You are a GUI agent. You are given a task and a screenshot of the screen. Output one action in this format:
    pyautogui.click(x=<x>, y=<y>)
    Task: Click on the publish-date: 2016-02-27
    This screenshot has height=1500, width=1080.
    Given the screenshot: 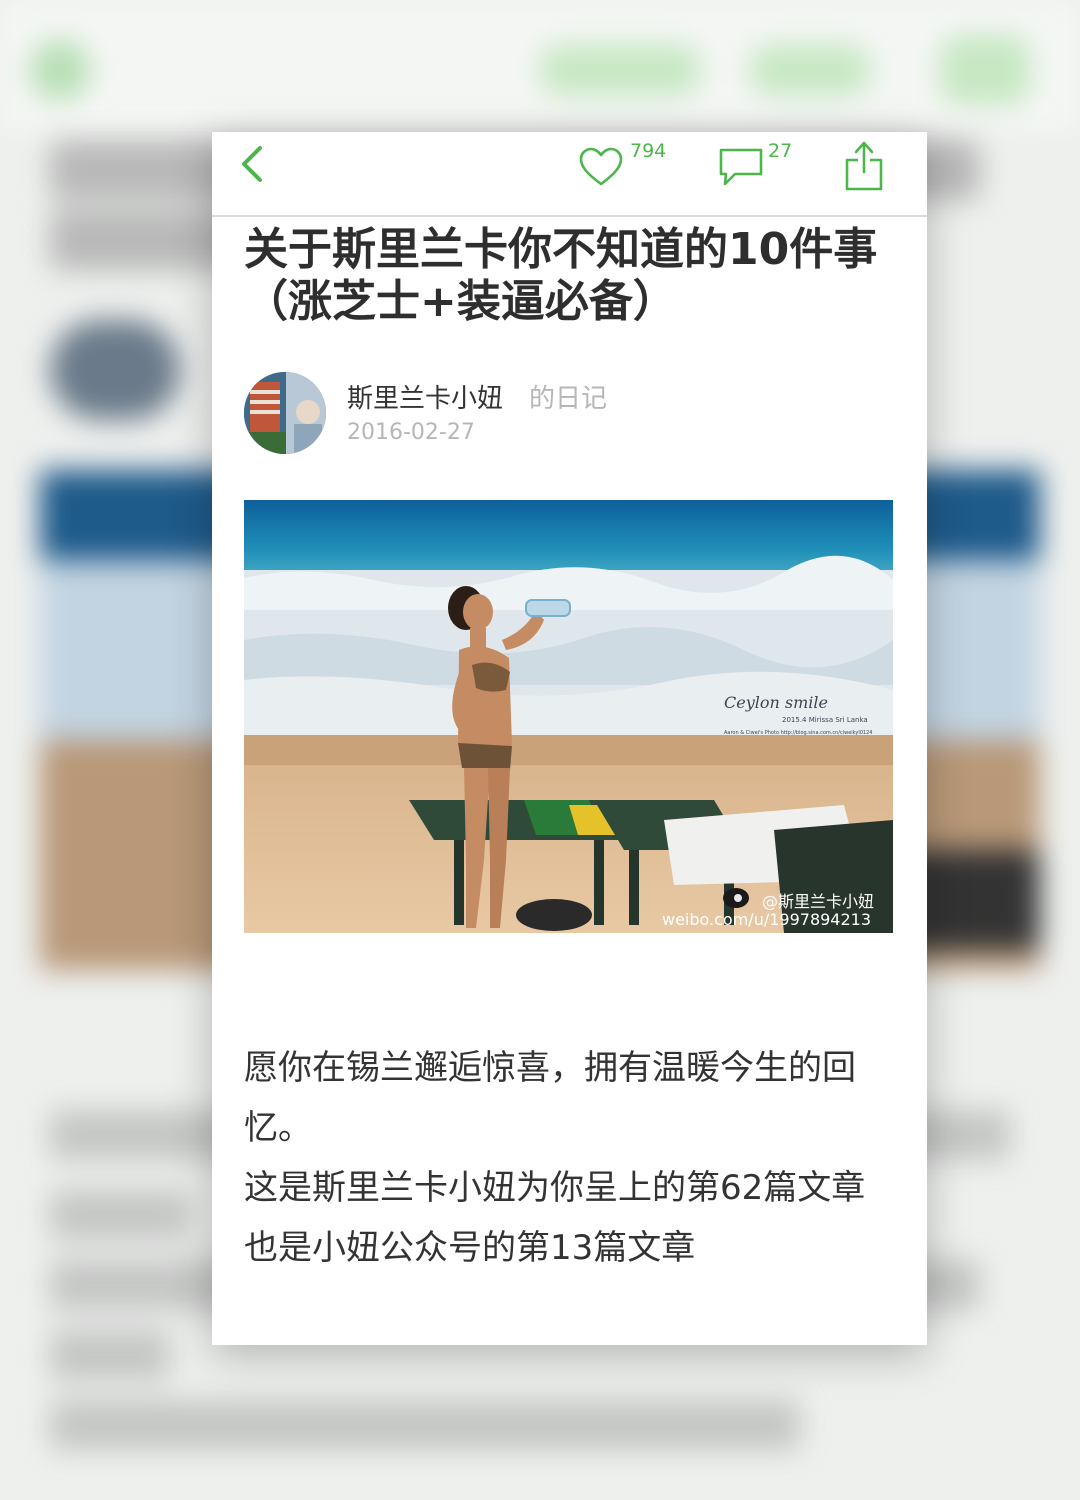 What is the action you would take?
    pyautogui.click(x=411, y=432)
    